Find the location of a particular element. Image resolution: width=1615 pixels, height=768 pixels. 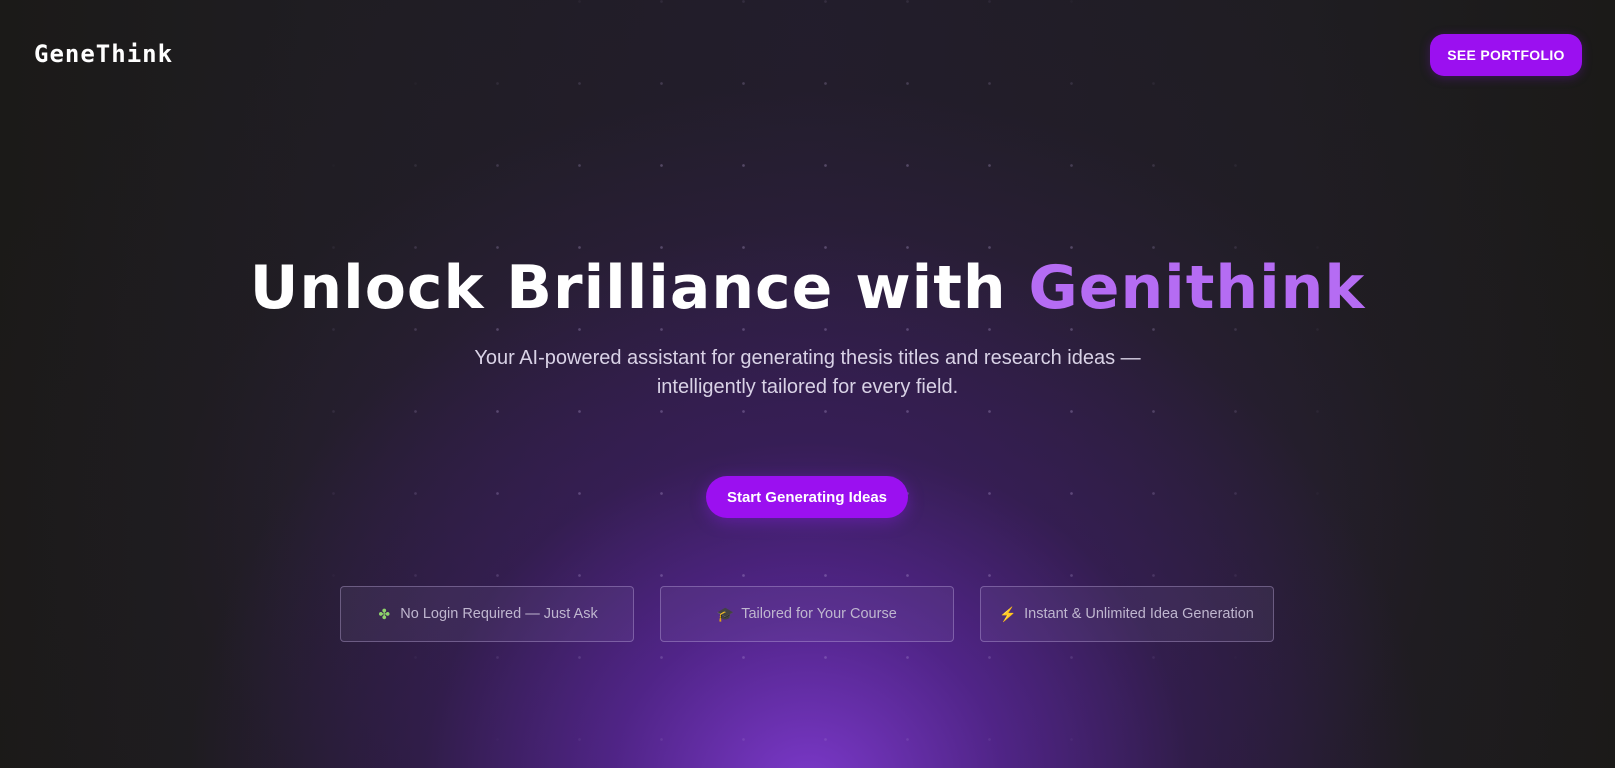

hero-title: Unlock Brilliance with Genithink is located at coordinates (807, 288).